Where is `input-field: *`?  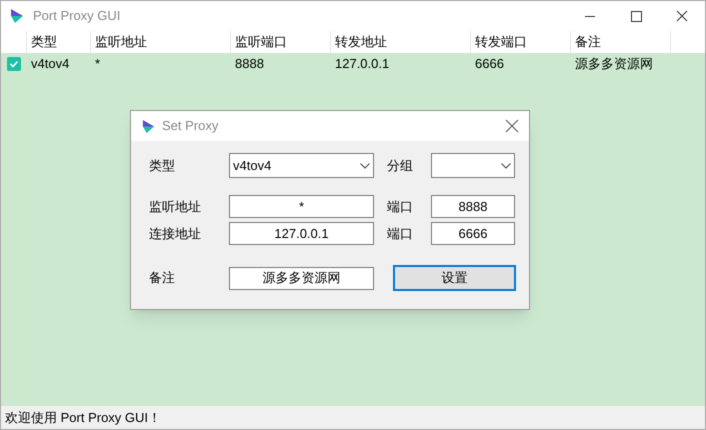 input-field: * is located at coordinates (301, 206).